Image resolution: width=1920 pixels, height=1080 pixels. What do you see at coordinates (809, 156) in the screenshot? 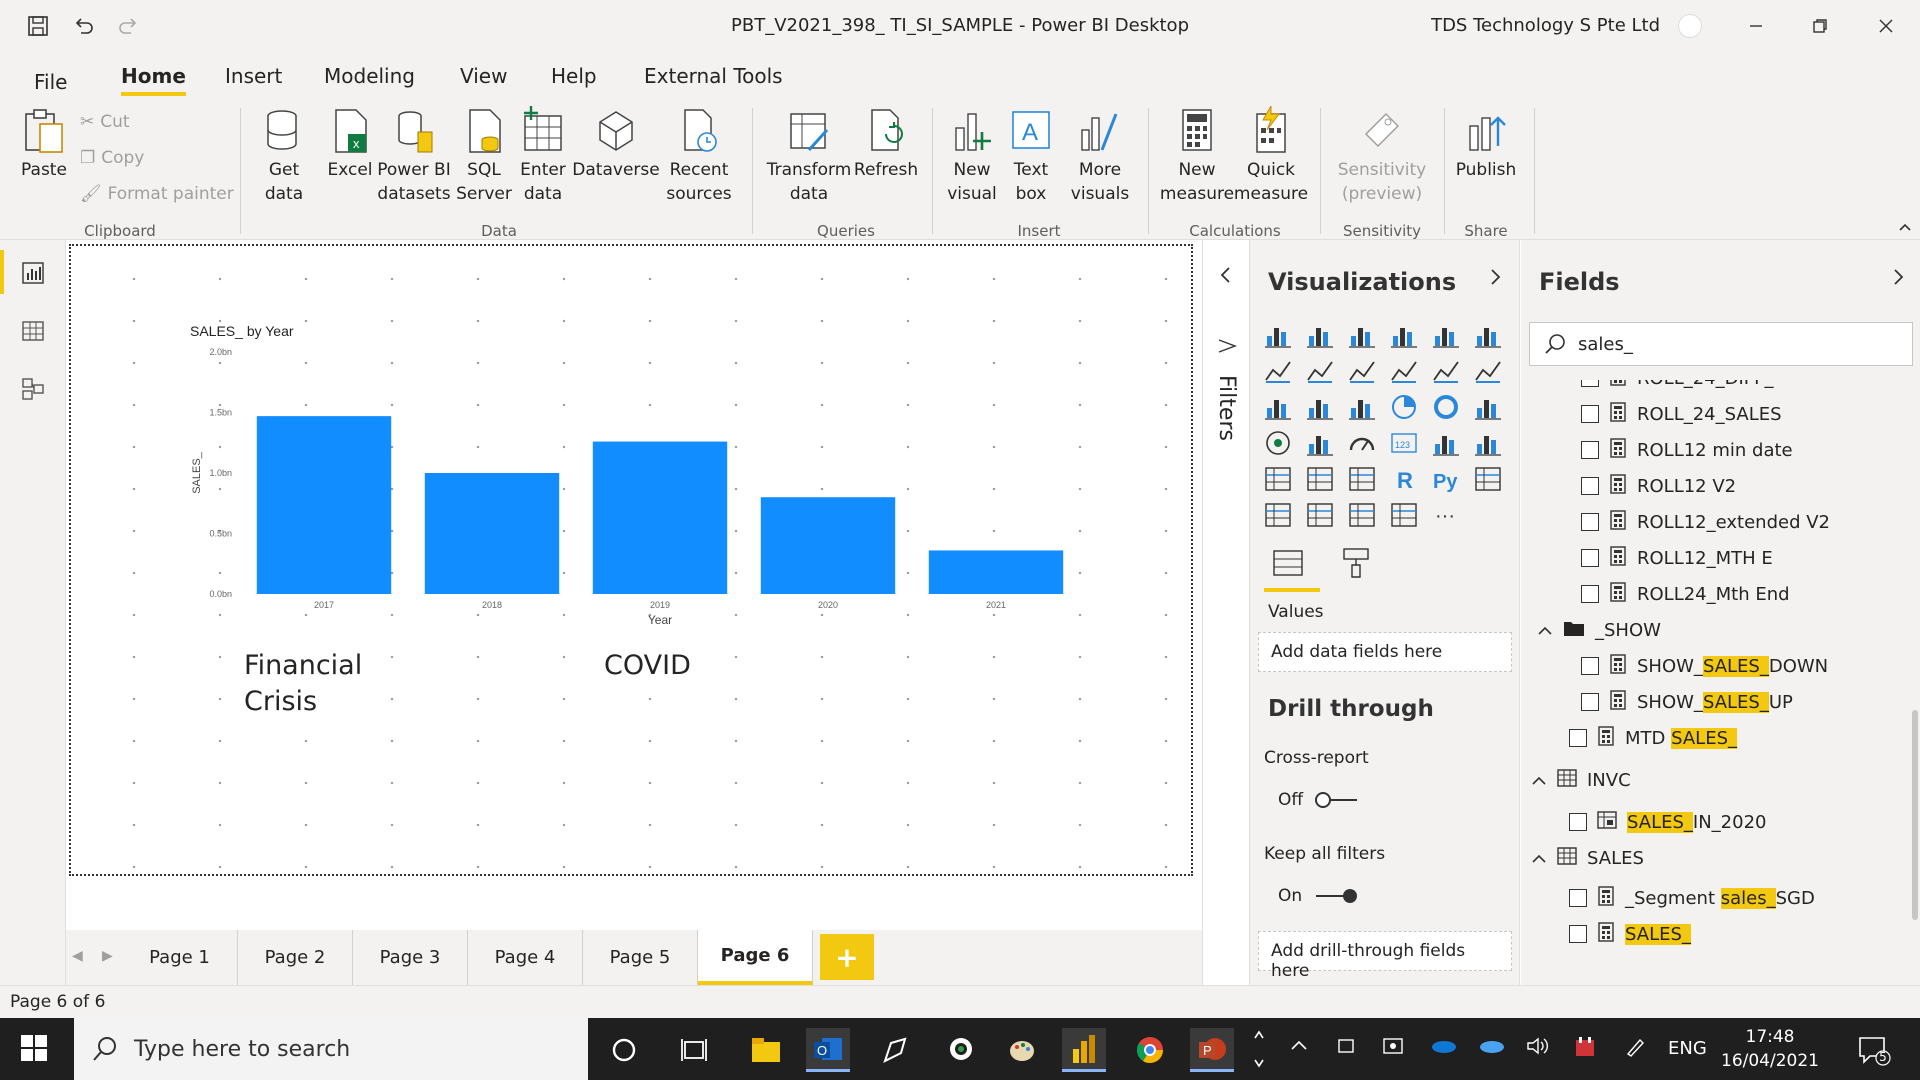
I see `transform-data-button: Transform data` at bounding box center [809, 156].